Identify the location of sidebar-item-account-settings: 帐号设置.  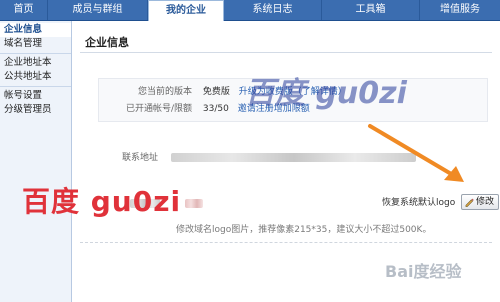
(35, 96).